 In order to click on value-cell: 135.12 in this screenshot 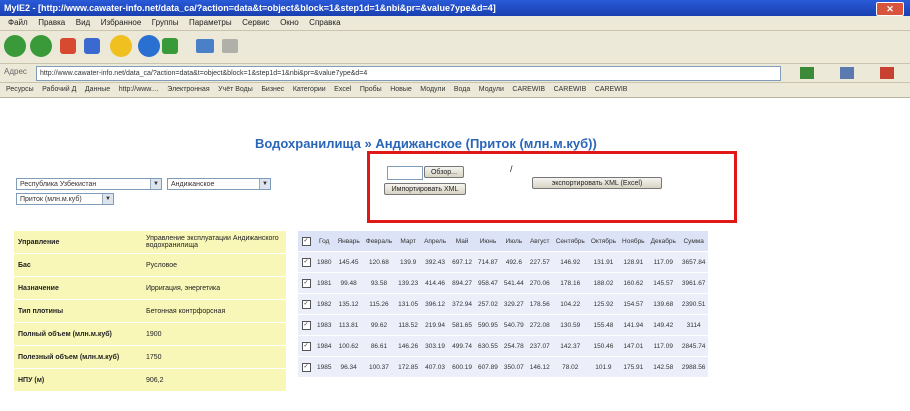, I will do `click(348, 304)`.